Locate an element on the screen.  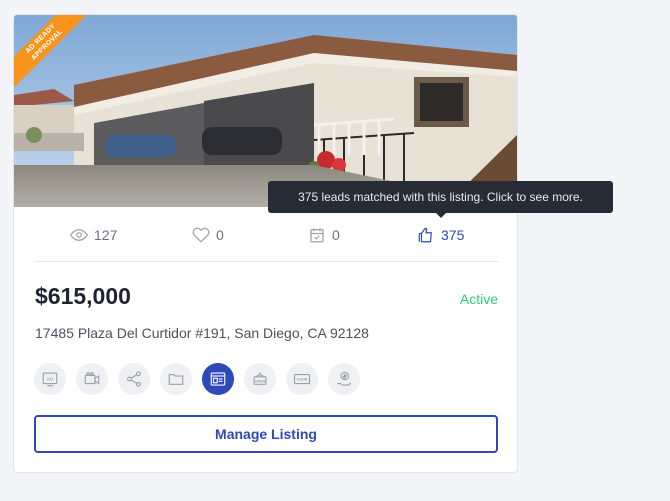
ad-tool-button: AD is located at coordinates (50, 379).